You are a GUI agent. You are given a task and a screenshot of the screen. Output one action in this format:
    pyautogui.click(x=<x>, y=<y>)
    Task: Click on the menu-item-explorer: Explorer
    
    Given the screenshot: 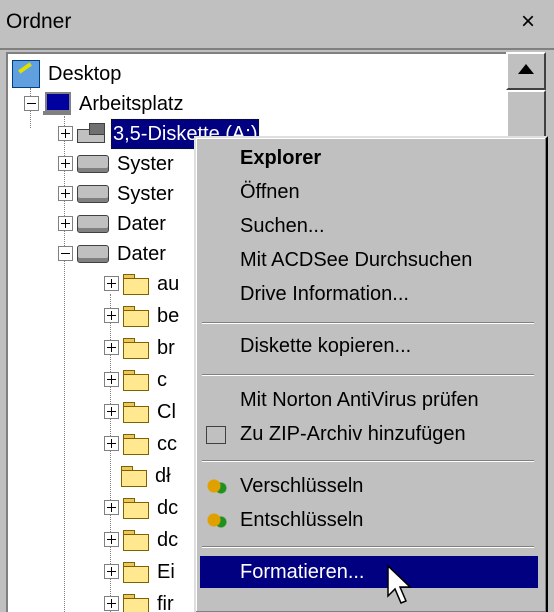 What is the action you would take?
    pyautogui.click(x=369, y=158)
    